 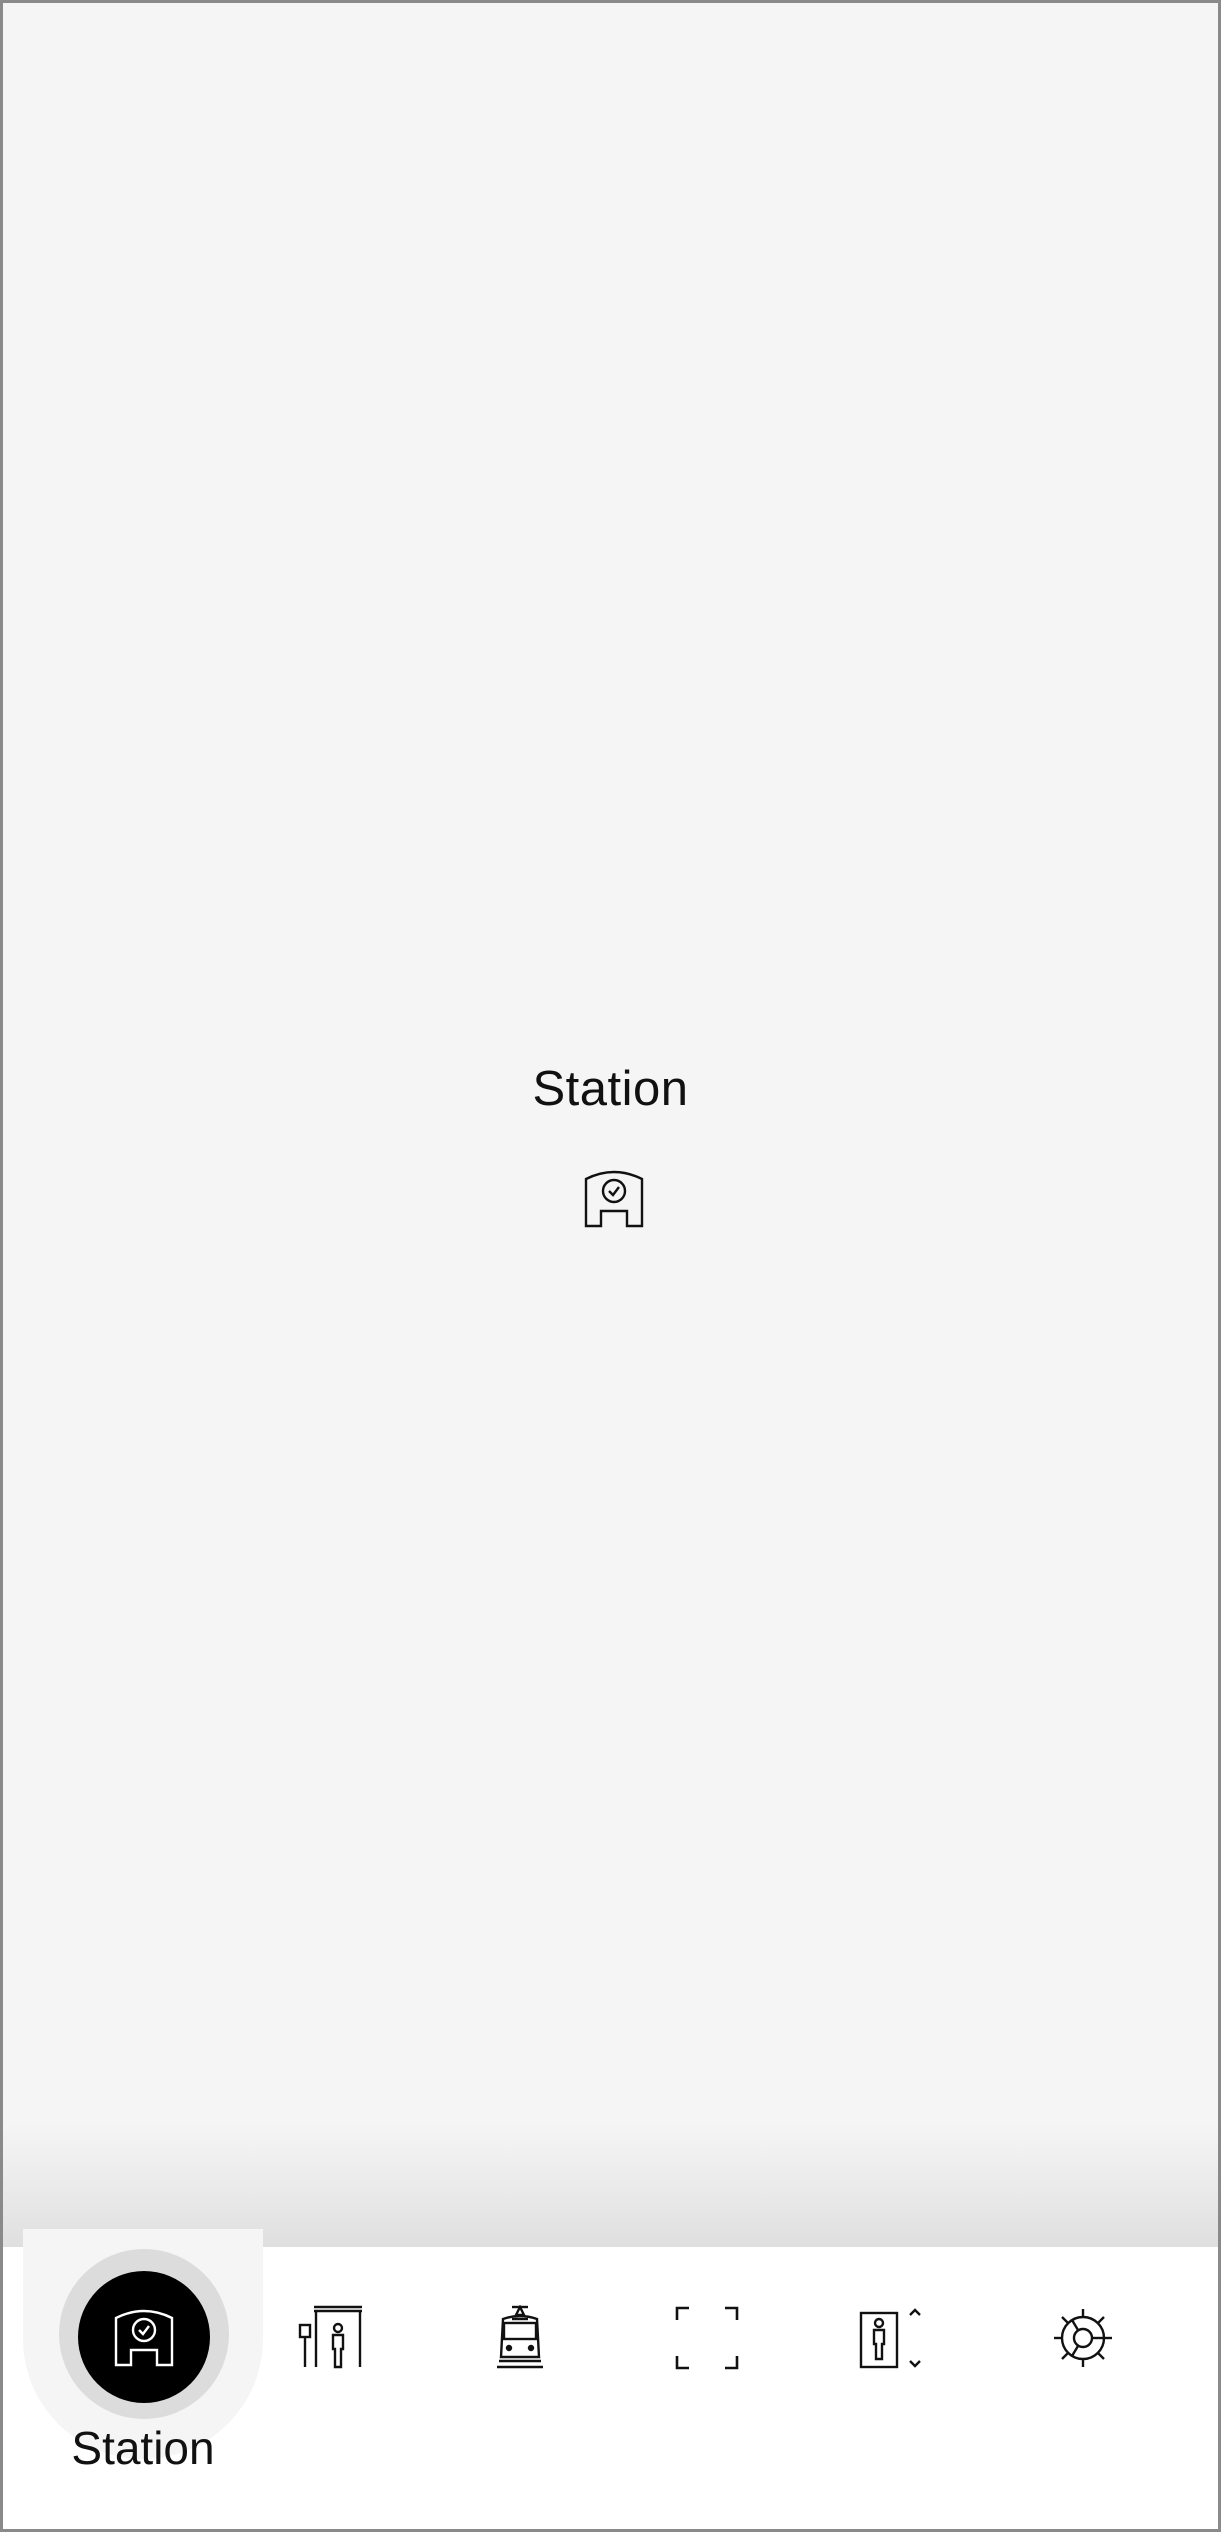 I want to click on scan-frame-icon, so click(x=707, y=2338).